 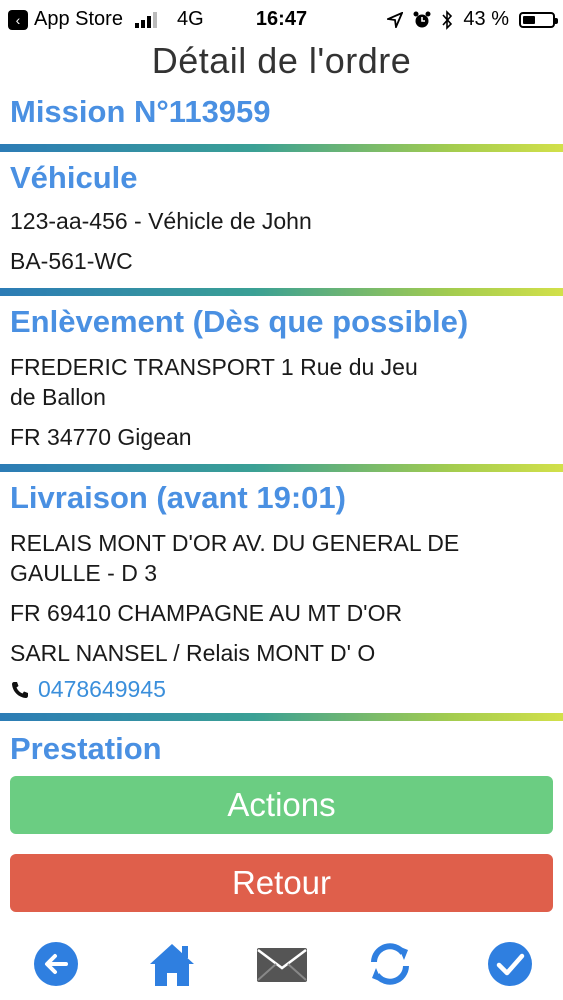 What do you see at coordinates (510, 964) in the screenshot?
I see `check-icon` at bounding box center [510, 964].